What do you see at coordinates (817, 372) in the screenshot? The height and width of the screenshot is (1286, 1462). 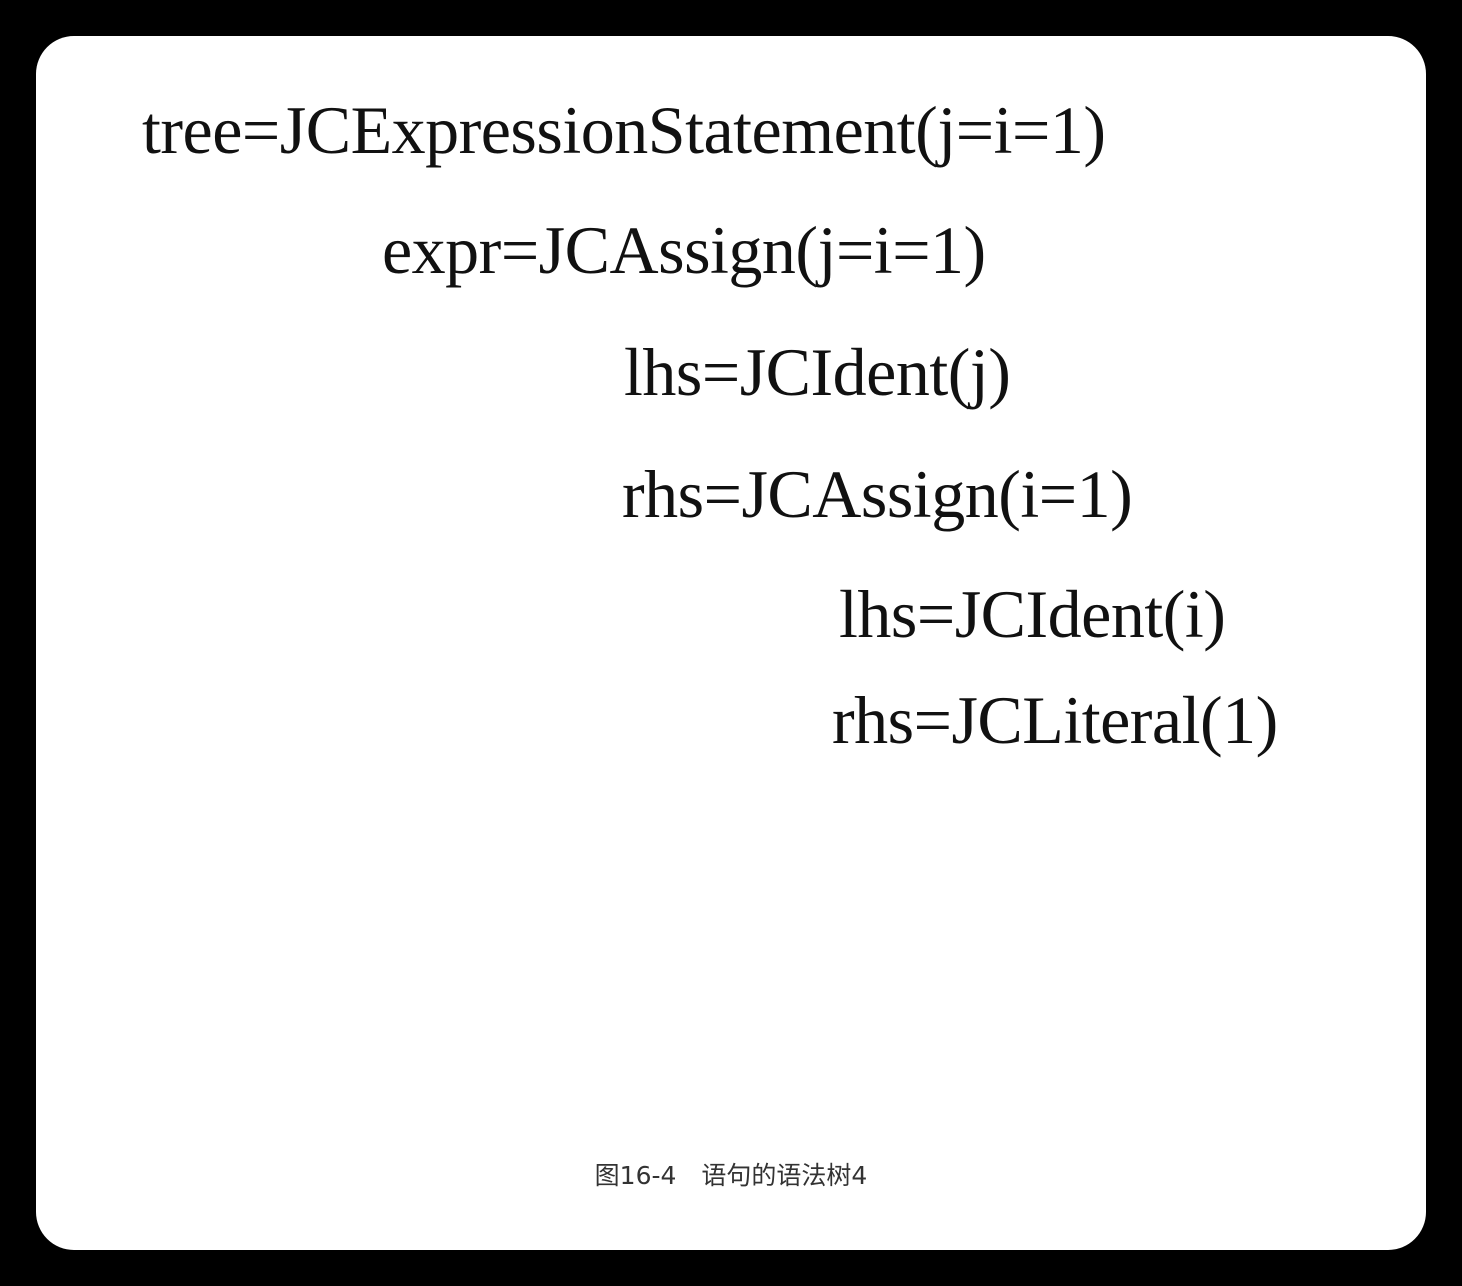 I see `tree-node-expr-lhs: lhs=JCIdent(j)` at bounding box center [817, 372].